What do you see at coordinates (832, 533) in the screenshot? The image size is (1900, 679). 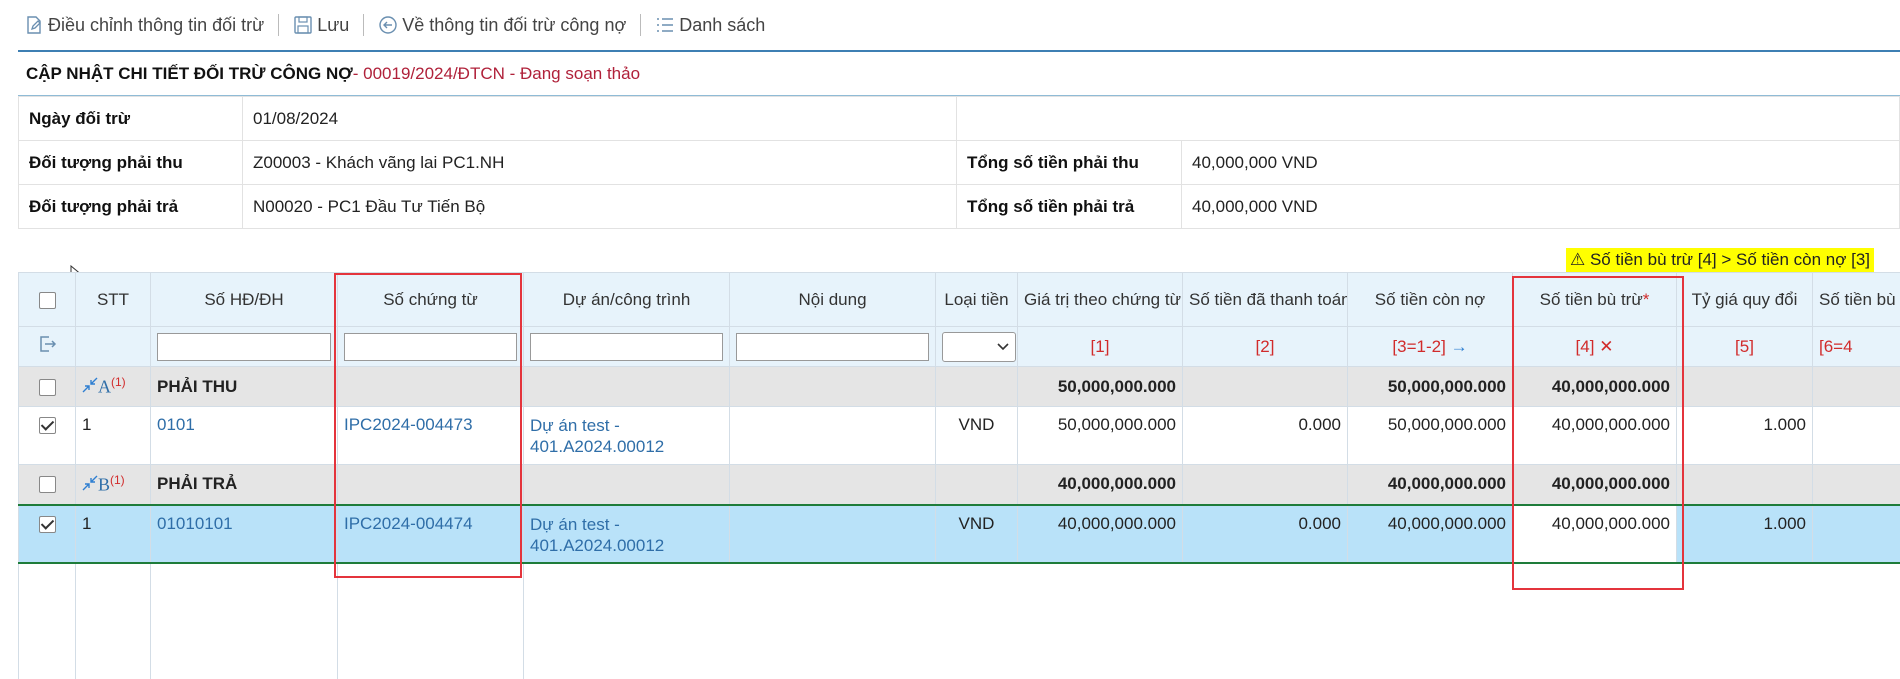 I see `row-b1-description` at bounding box center [832, 533].